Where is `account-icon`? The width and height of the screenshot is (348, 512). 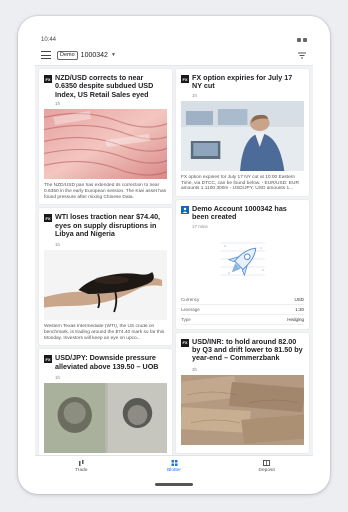 account-icon is located at coordinates (185, 209).